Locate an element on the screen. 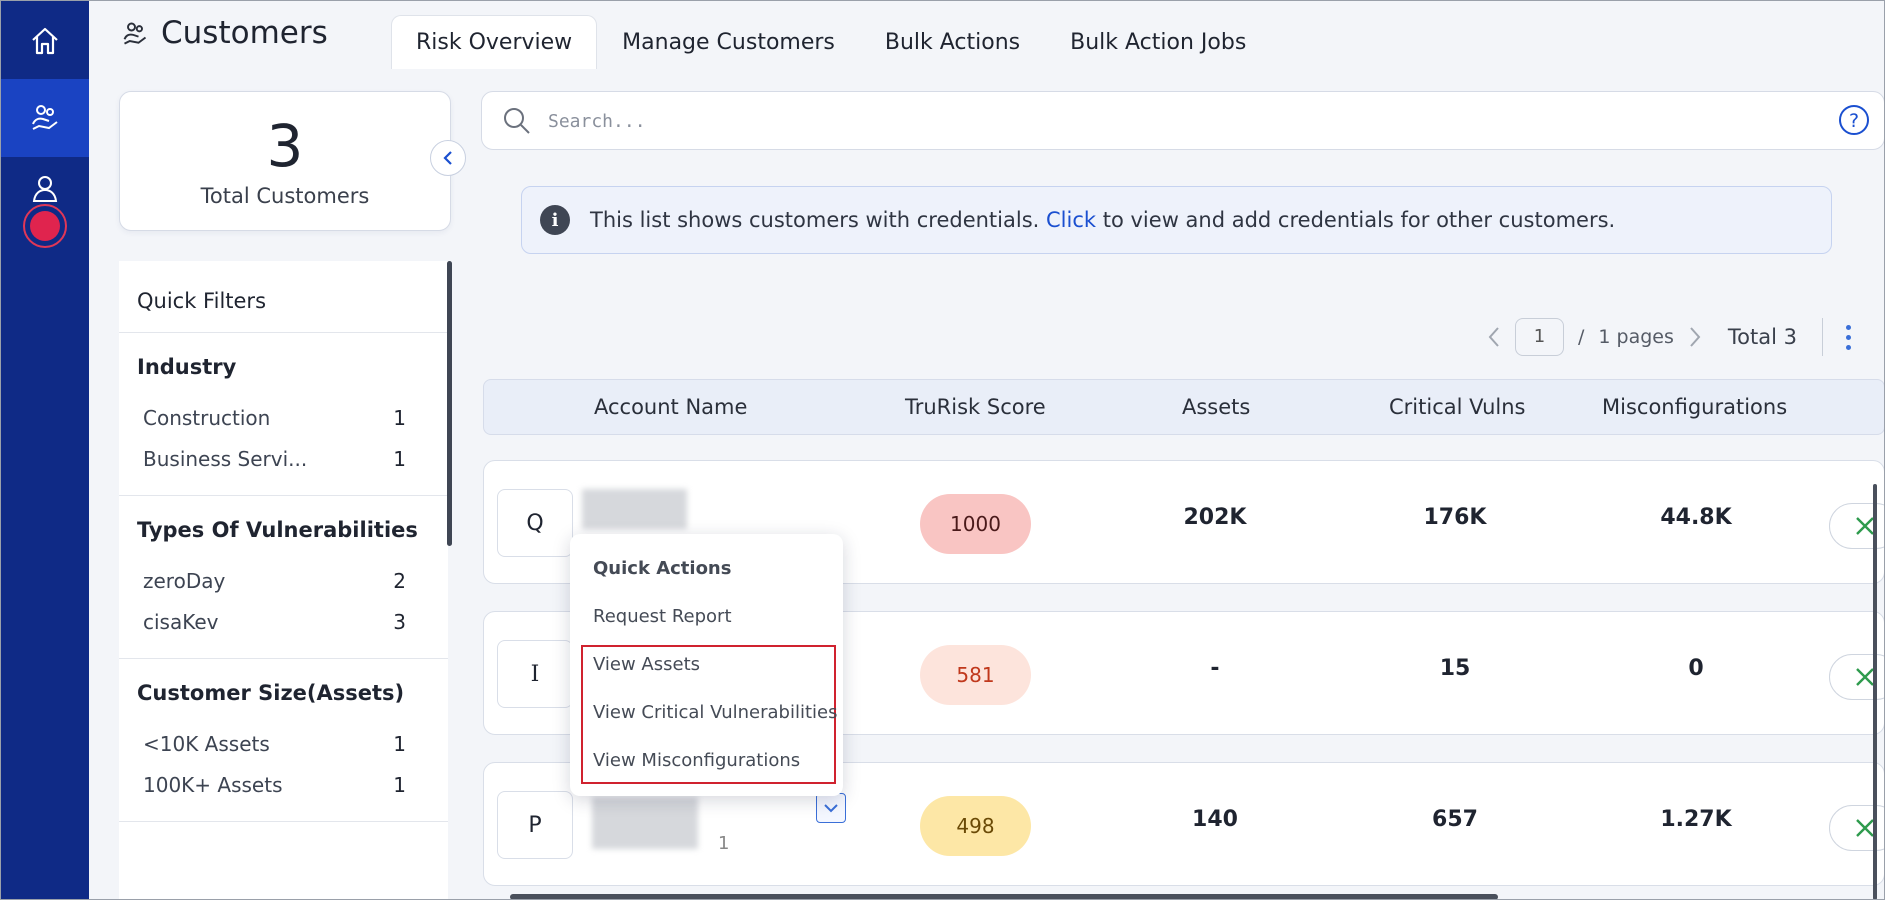  more-options-button is located at coordinates (1848, 337).